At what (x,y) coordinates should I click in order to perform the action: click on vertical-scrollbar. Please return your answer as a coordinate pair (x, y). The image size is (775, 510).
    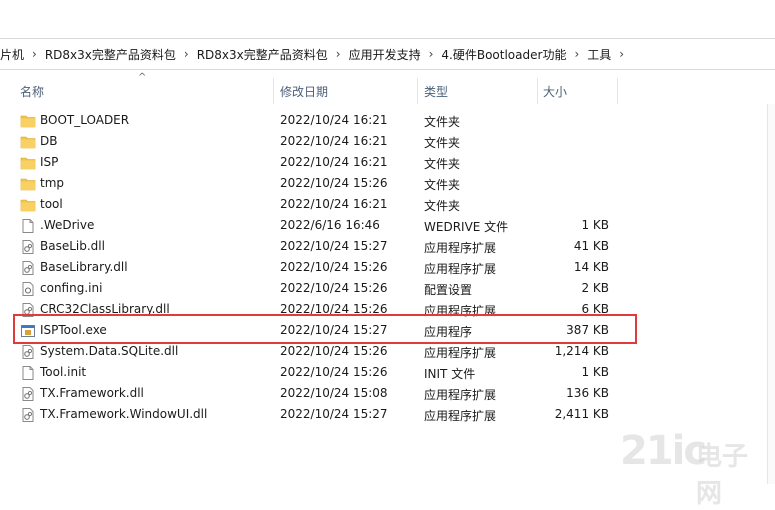
    Looking at the image, I should click on (771, 294).